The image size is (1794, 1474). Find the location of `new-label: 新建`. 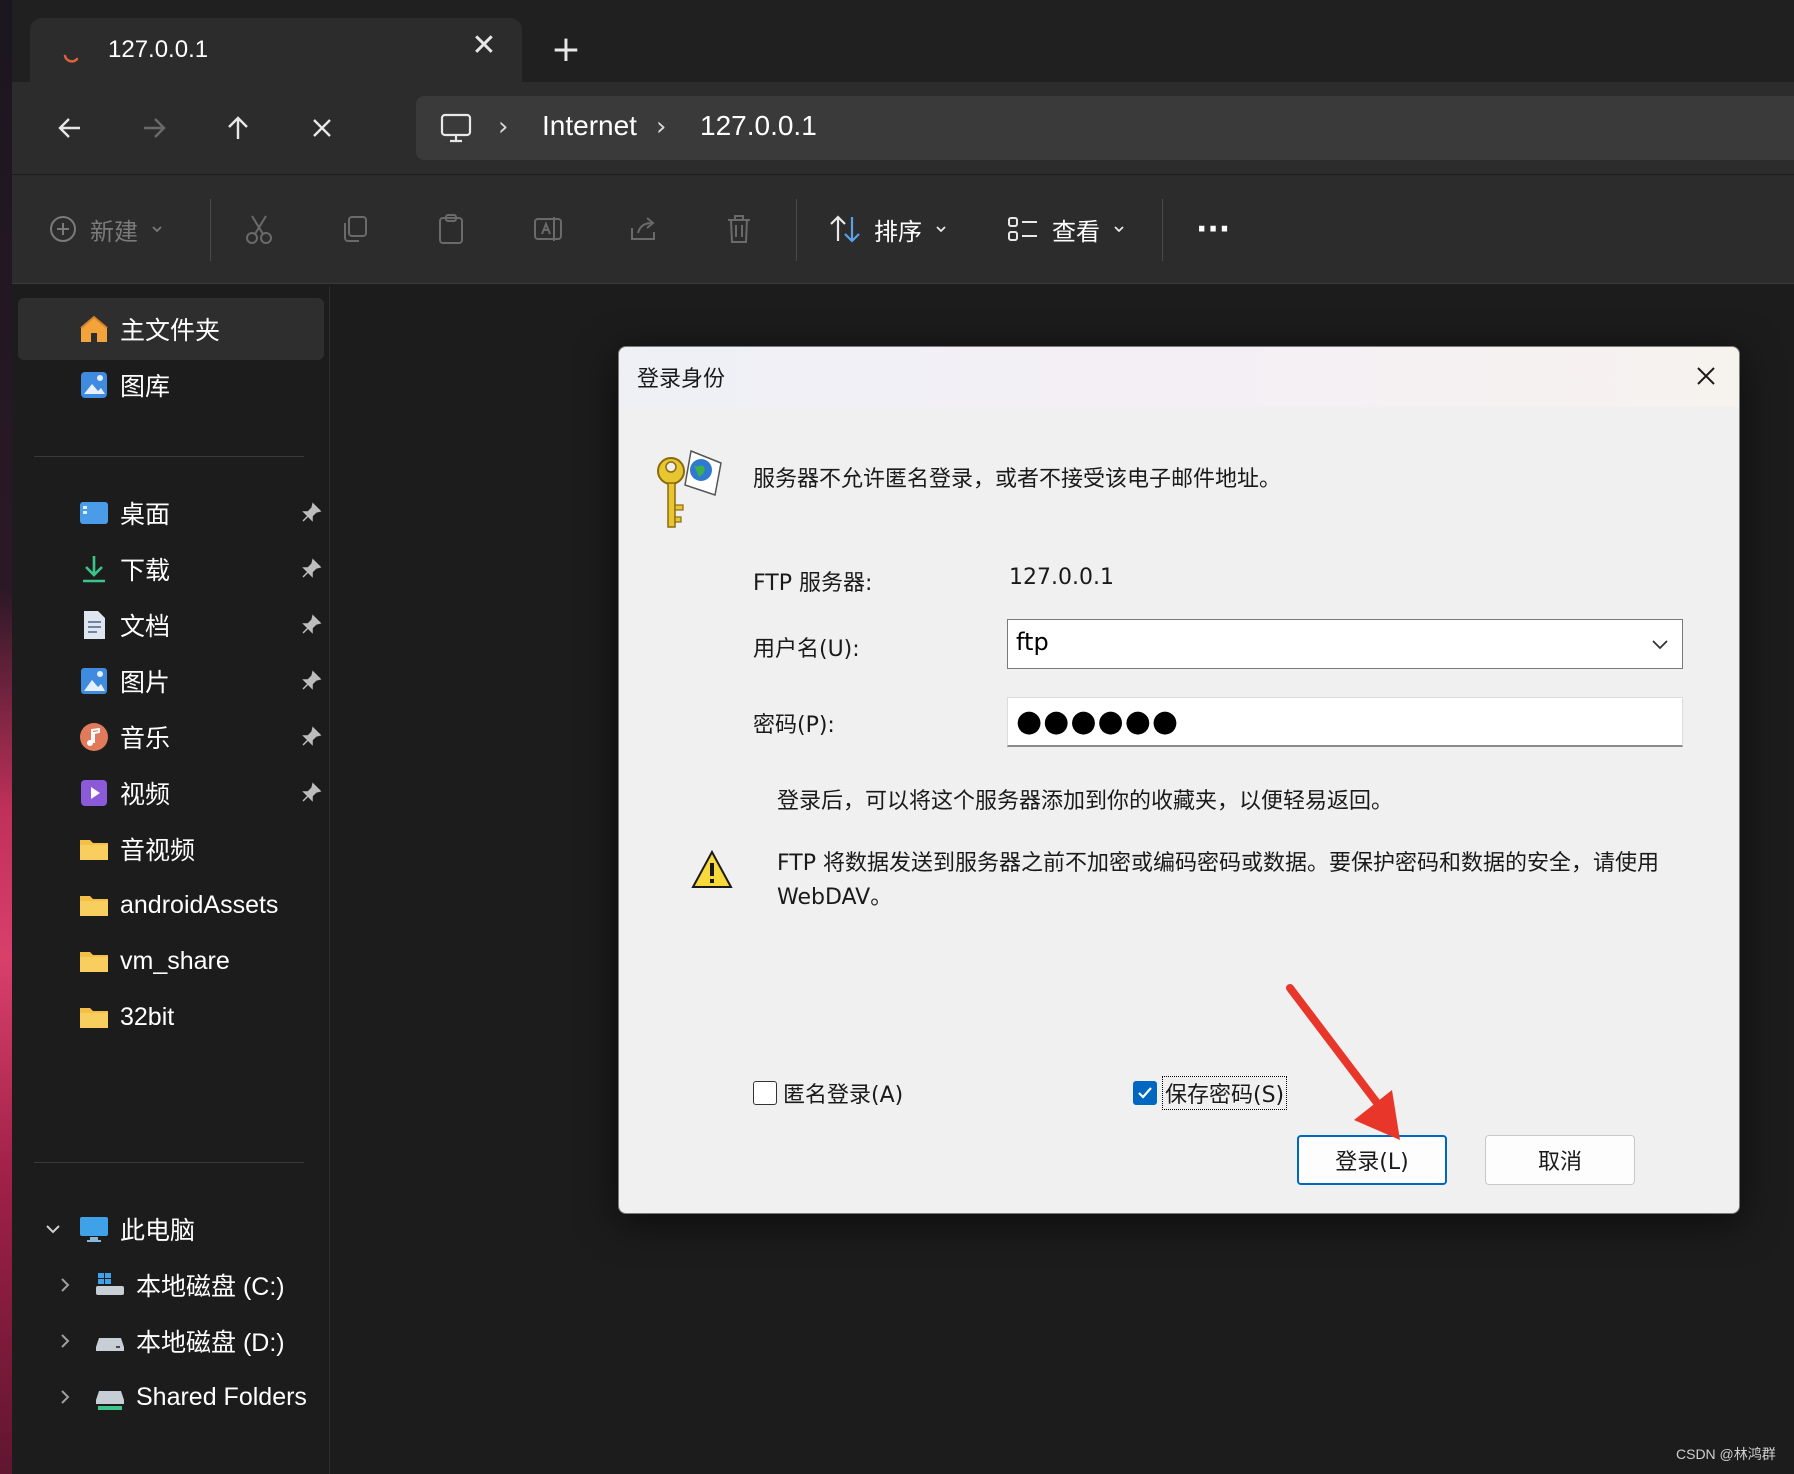

new-label: 新建 is located at coordinates (114, 231).